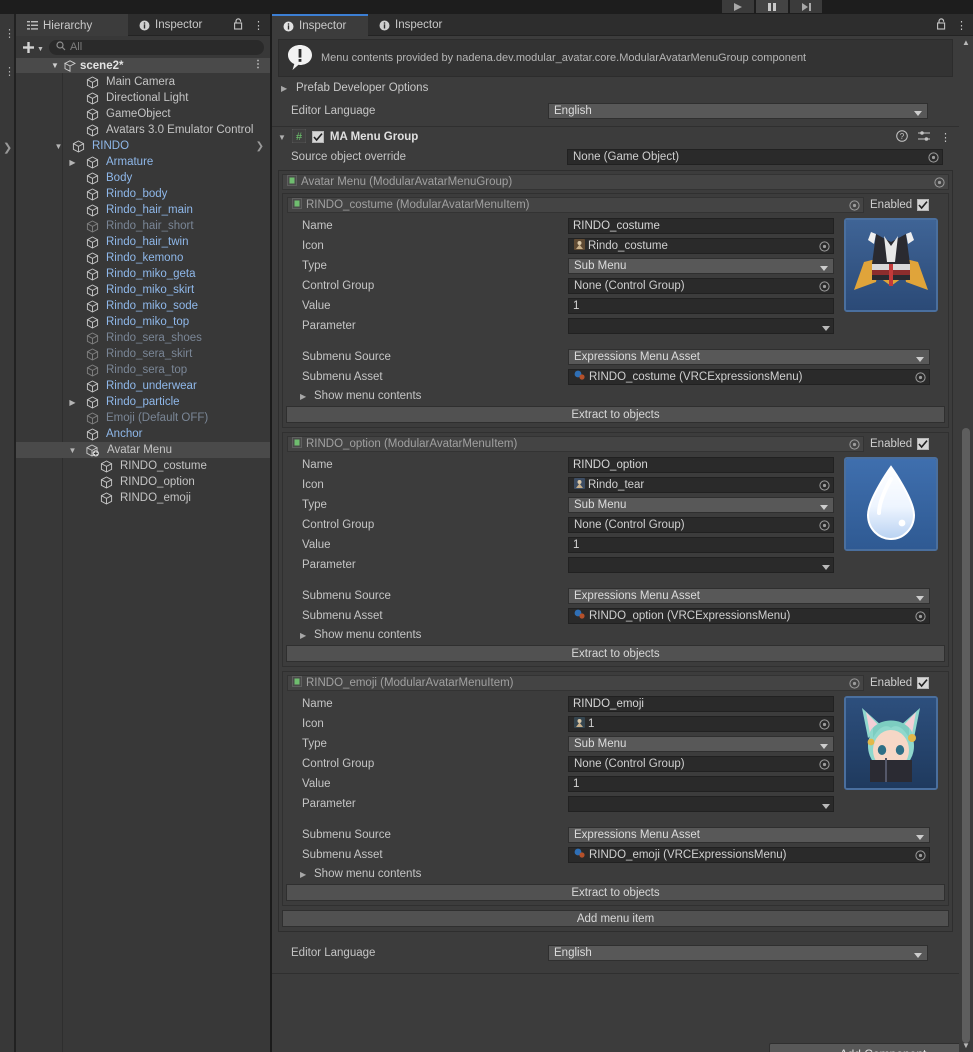  What do you see at coordinates (7, 147) in the screenshot?
I see `expand-arrow-icon: ❯` at bounding box center [7, 147].